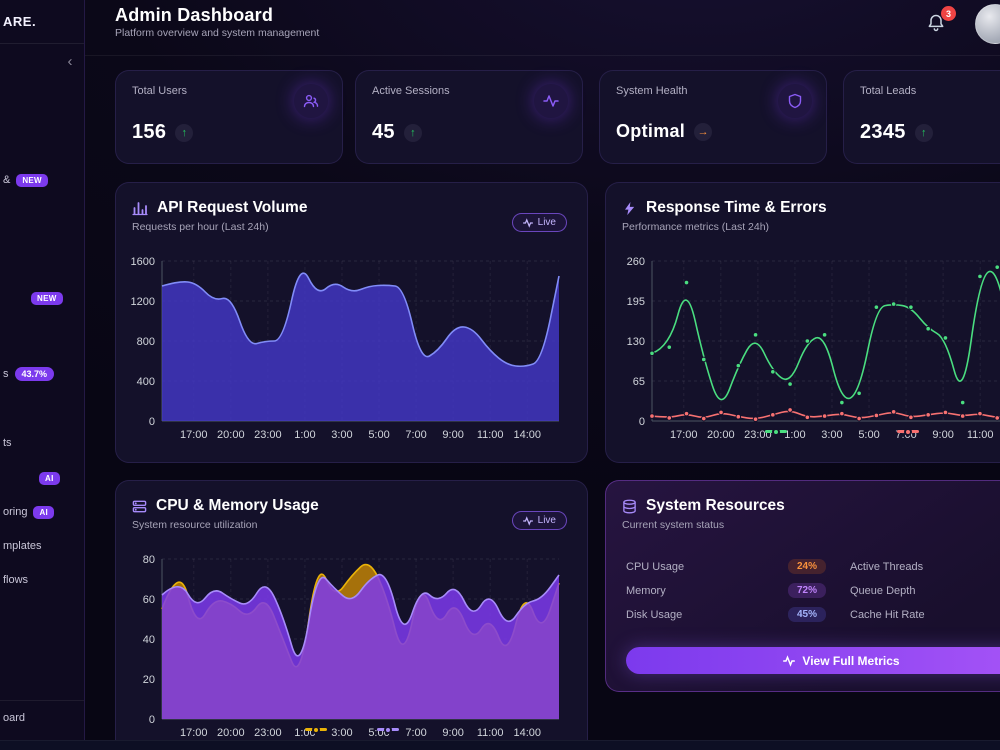  Describe the element at coordinates (237, 505) in the screenshot. I see `panel-title-text: CPU & Memory Usage` at that location.